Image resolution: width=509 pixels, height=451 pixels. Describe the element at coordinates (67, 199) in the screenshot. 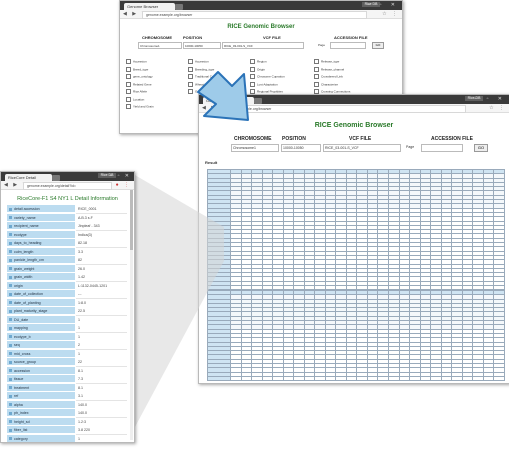

I see `detail-title: RiceCore-F1 S4 NY1 L Detail Information` at that location.